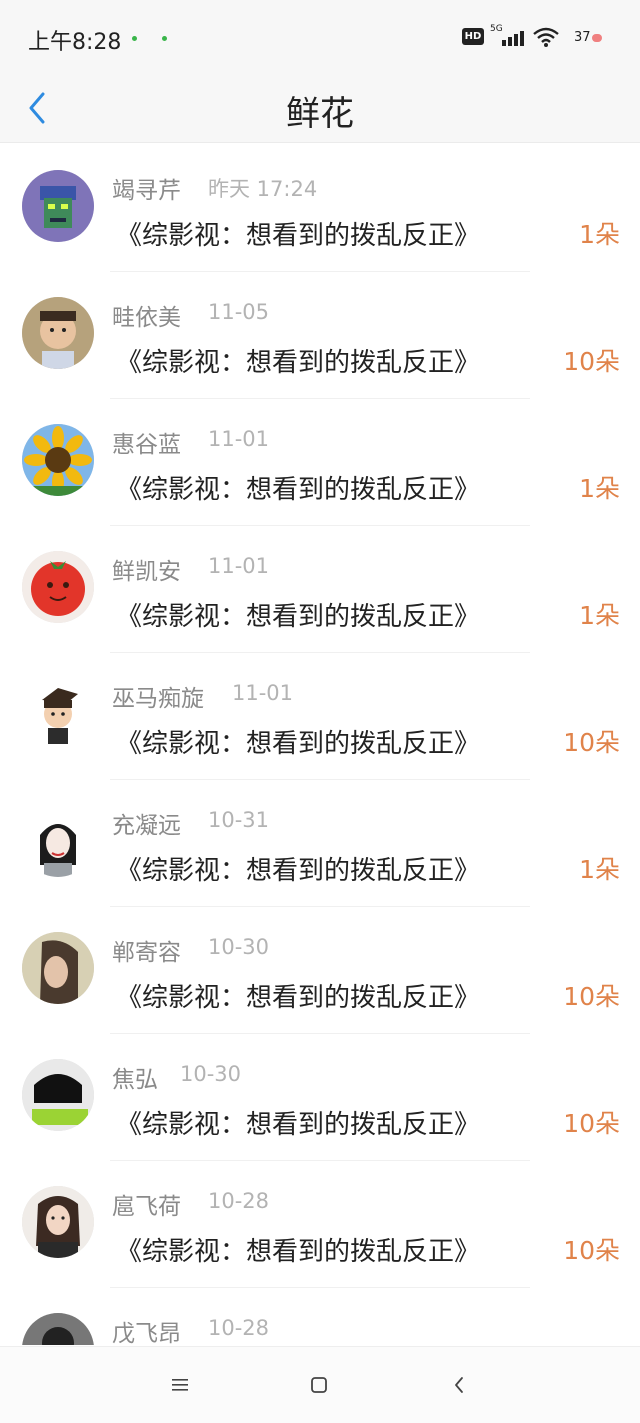 The image size is (640, 1423). I want to click on list-item: 郸寄容 10-30 《综影视：想看到的拨乱反正》 10朵, so click(320, 970).